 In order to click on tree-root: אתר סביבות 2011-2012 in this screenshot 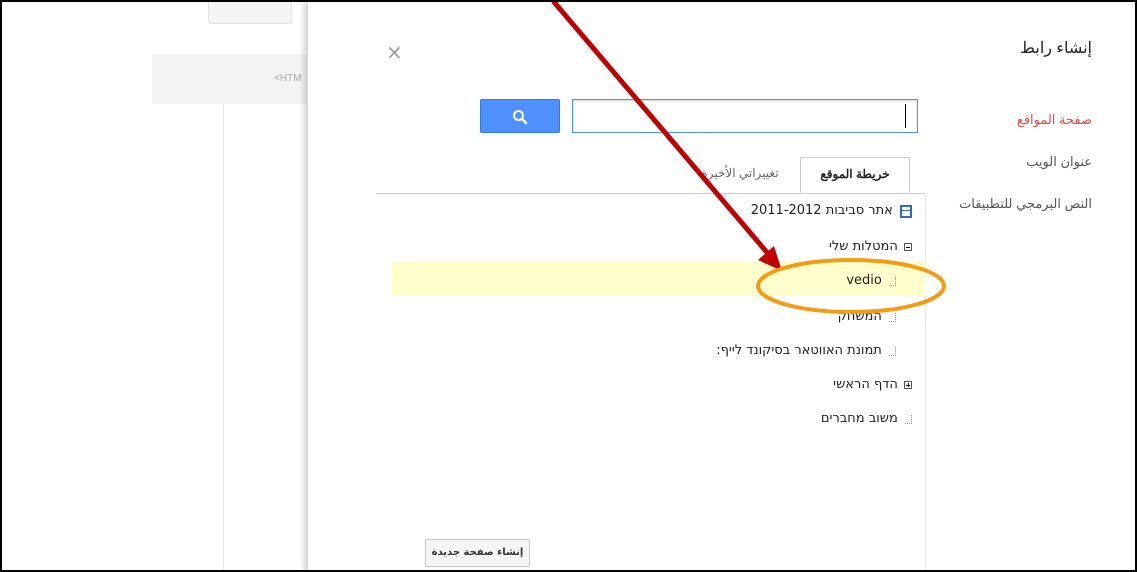, I will do `click(831, 211)`.